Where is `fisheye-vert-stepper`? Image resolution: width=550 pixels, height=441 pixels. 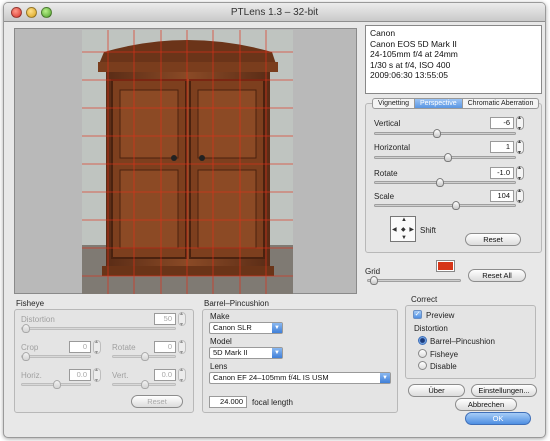 fisheye-vert-stepper is located at coordinates (182, 375).